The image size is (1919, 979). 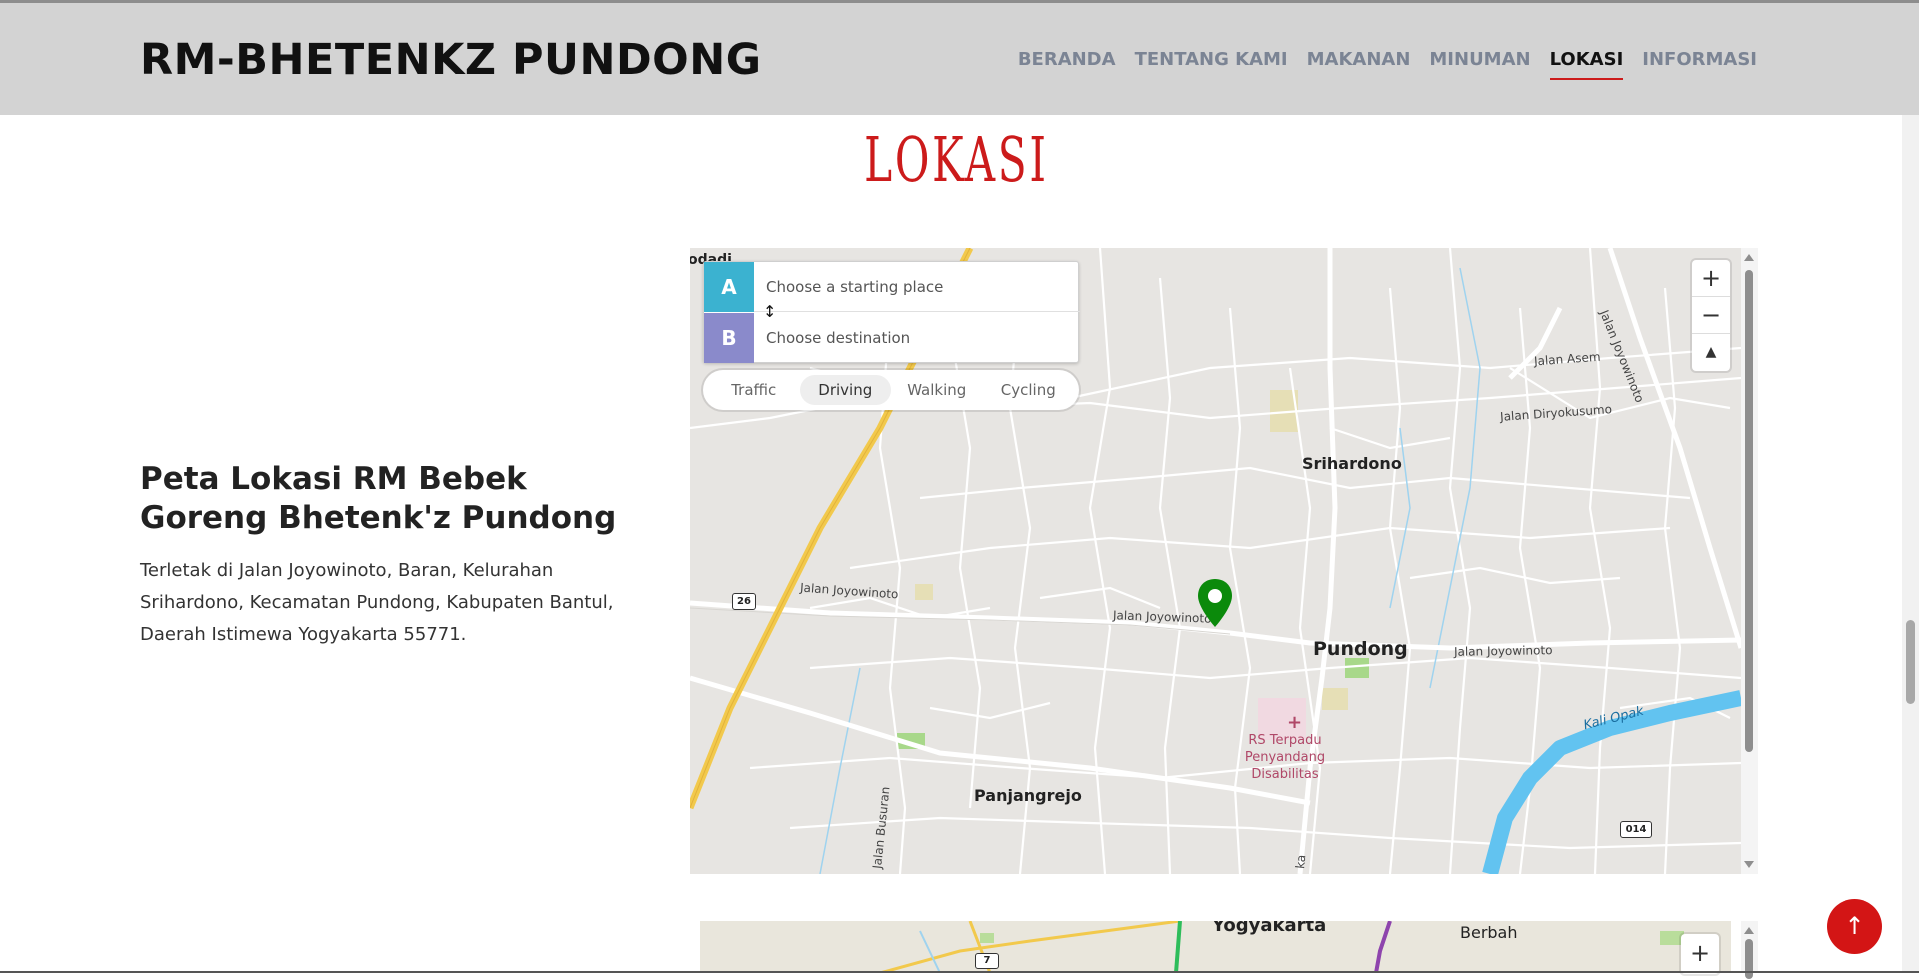 What do you see at coordinates (1749, 930) in the screenshot?
I see `region-scroll-up-icon` at bounding box center [1749, 930].